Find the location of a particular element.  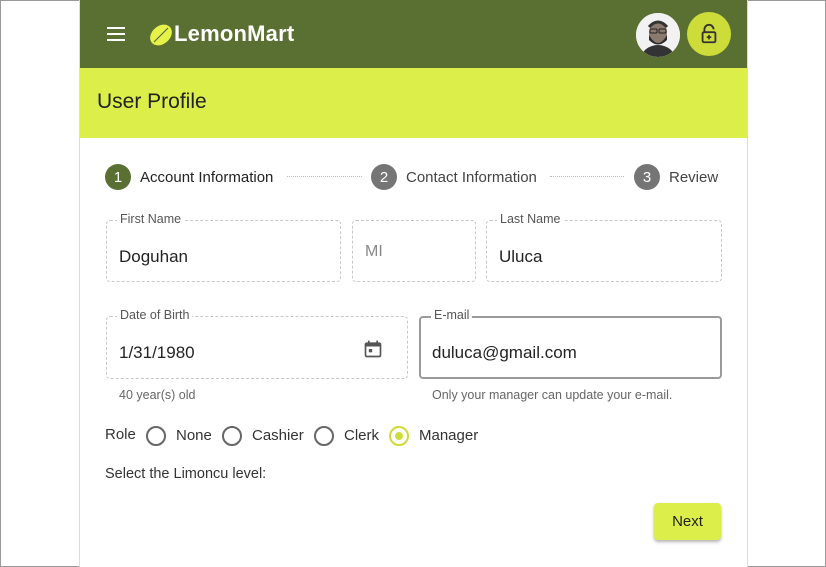

last-name-label: Last Name is located at coordinates (530, 219).